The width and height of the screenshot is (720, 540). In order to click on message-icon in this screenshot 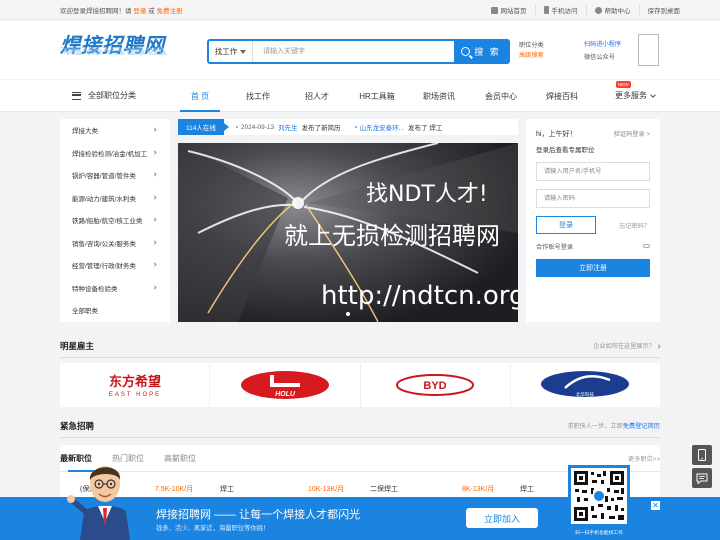, I will do `click(702, 478)`.